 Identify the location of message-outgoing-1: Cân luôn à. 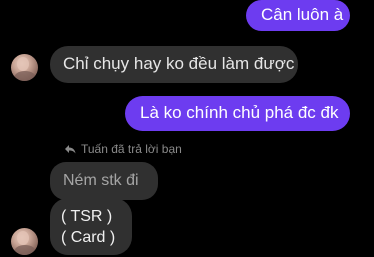
(298, 15).